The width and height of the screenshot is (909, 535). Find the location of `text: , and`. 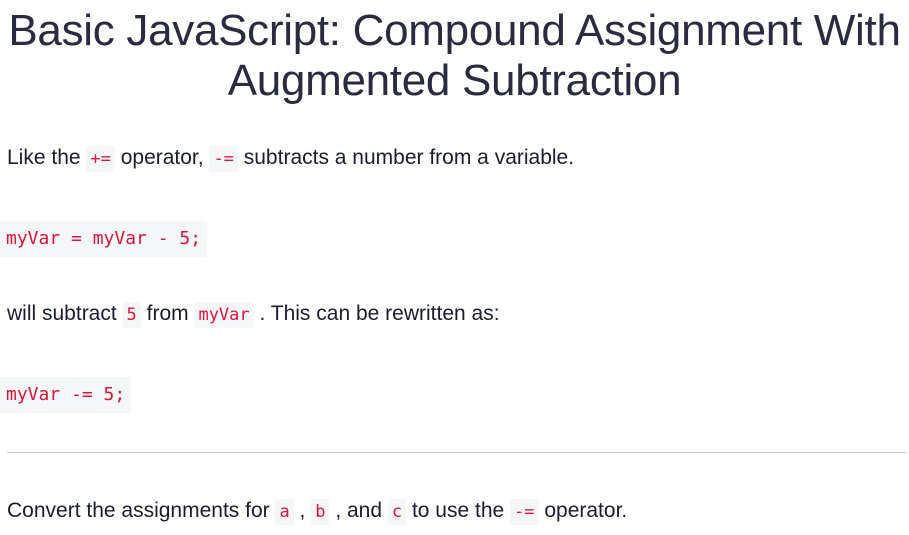

text: , and is located at coordinates (358, 510).